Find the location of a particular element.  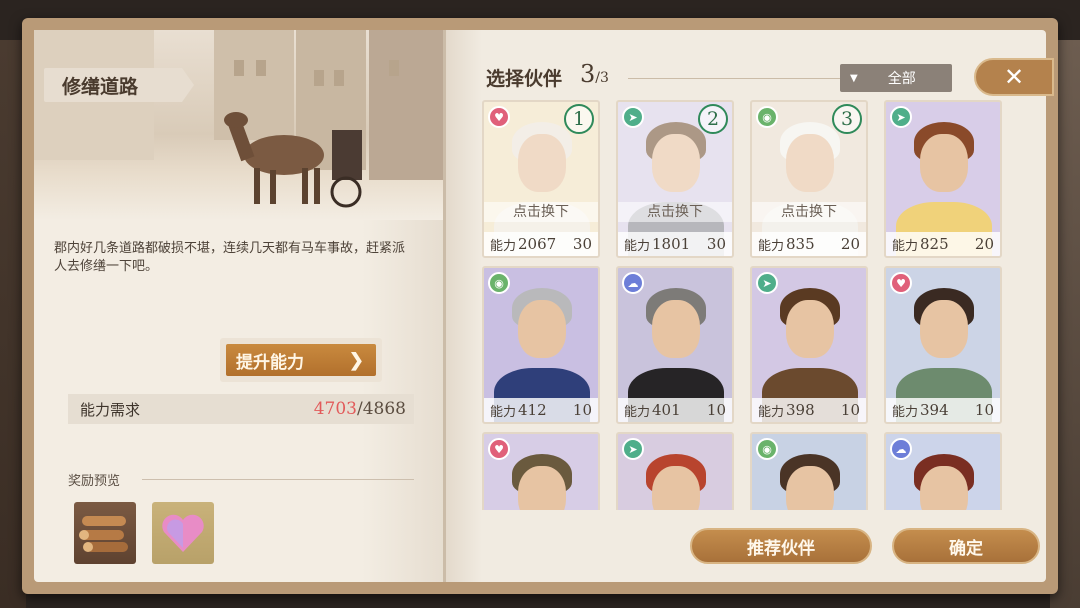

partner-stat-bar: 能力 835 20 is located at coordinates (809, 244).